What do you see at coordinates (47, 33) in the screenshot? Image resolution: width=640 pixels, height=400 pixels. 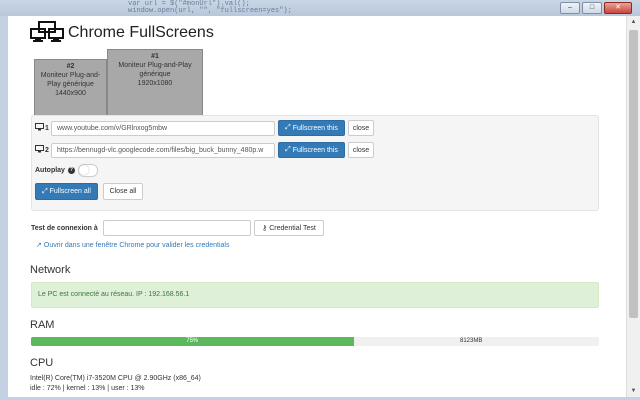 I see `monitors-logo-icon` at bounding box center [47, 33].